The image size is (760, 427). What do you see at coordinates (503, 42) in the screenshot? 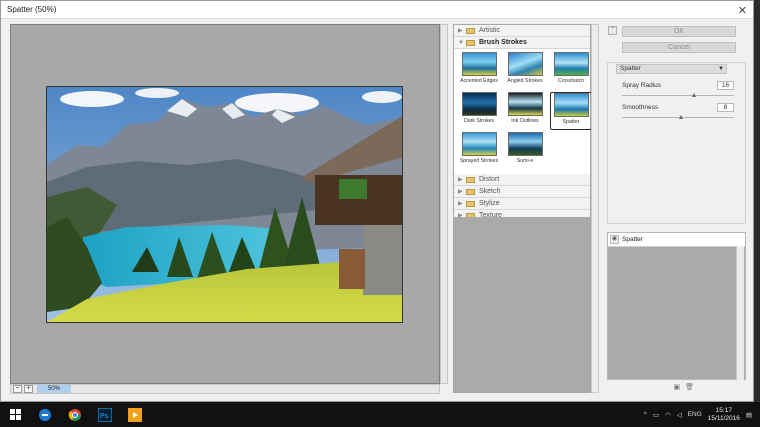
I see `category-label: Brush Strokes` at bounding box center [503, 42].